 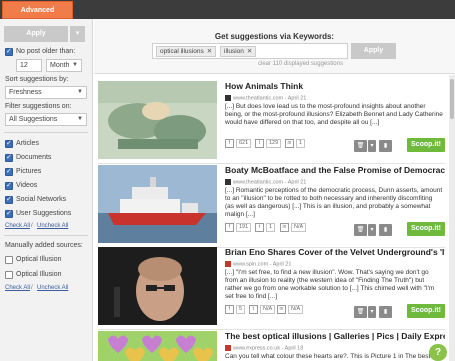 I want to click on type-label: Pictures, so click(x=29, y=171).